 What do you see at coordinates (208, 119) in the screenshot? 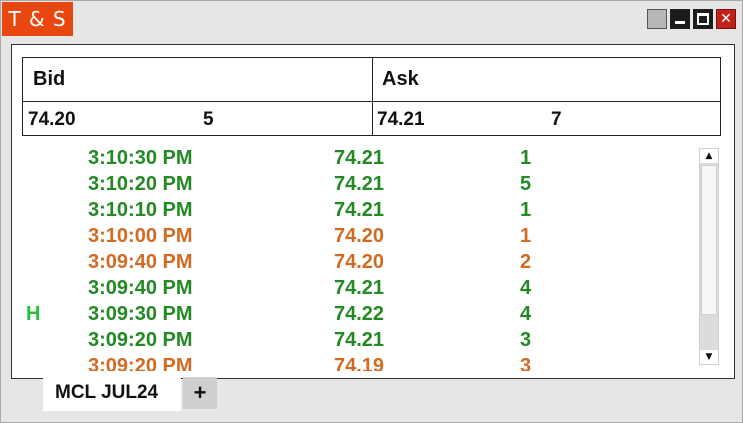
I see `bid-size: 5` at bounding box center [208, 119].